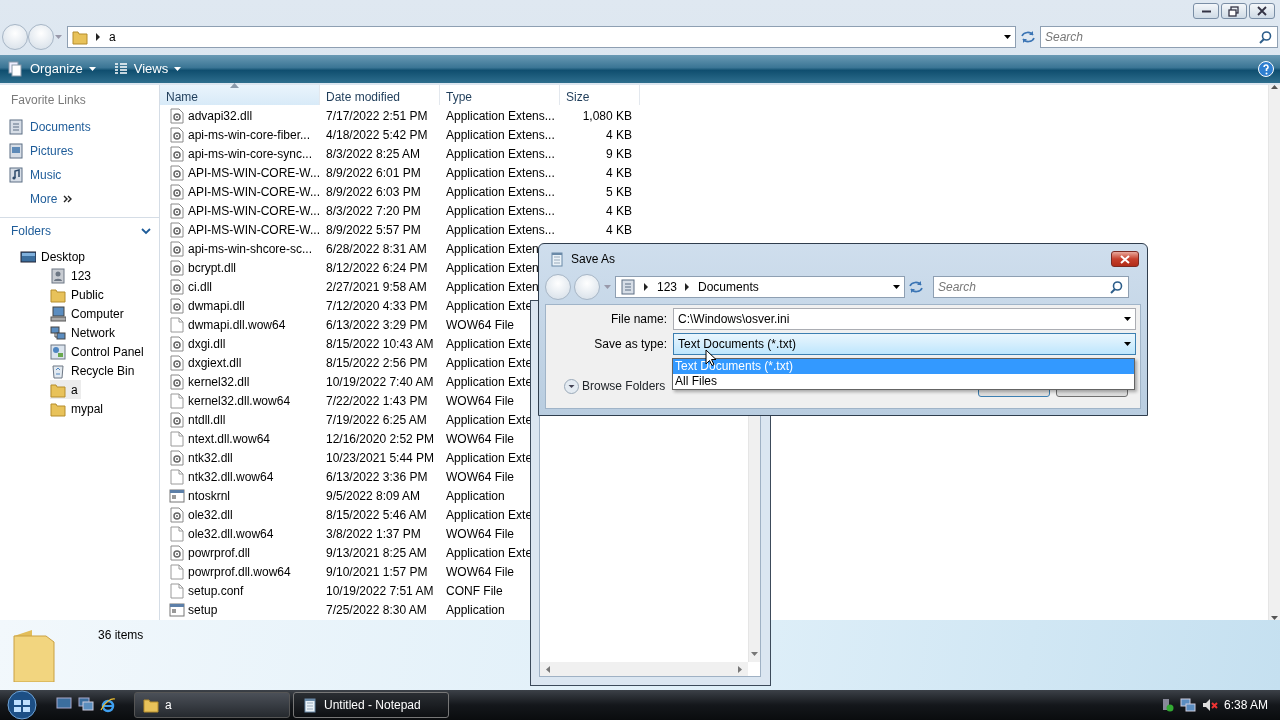 This screenshot has height=720, width=1280. I want to click on file-name-field: C:\Windows\osver.ini, so click(904, 319).